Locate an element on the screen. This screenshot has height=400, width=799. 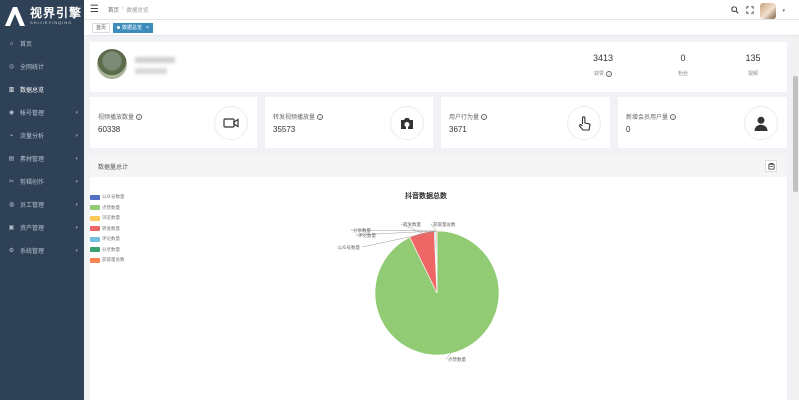
stat-fans: 0 粉丝 is located at coordinates (683, 65).